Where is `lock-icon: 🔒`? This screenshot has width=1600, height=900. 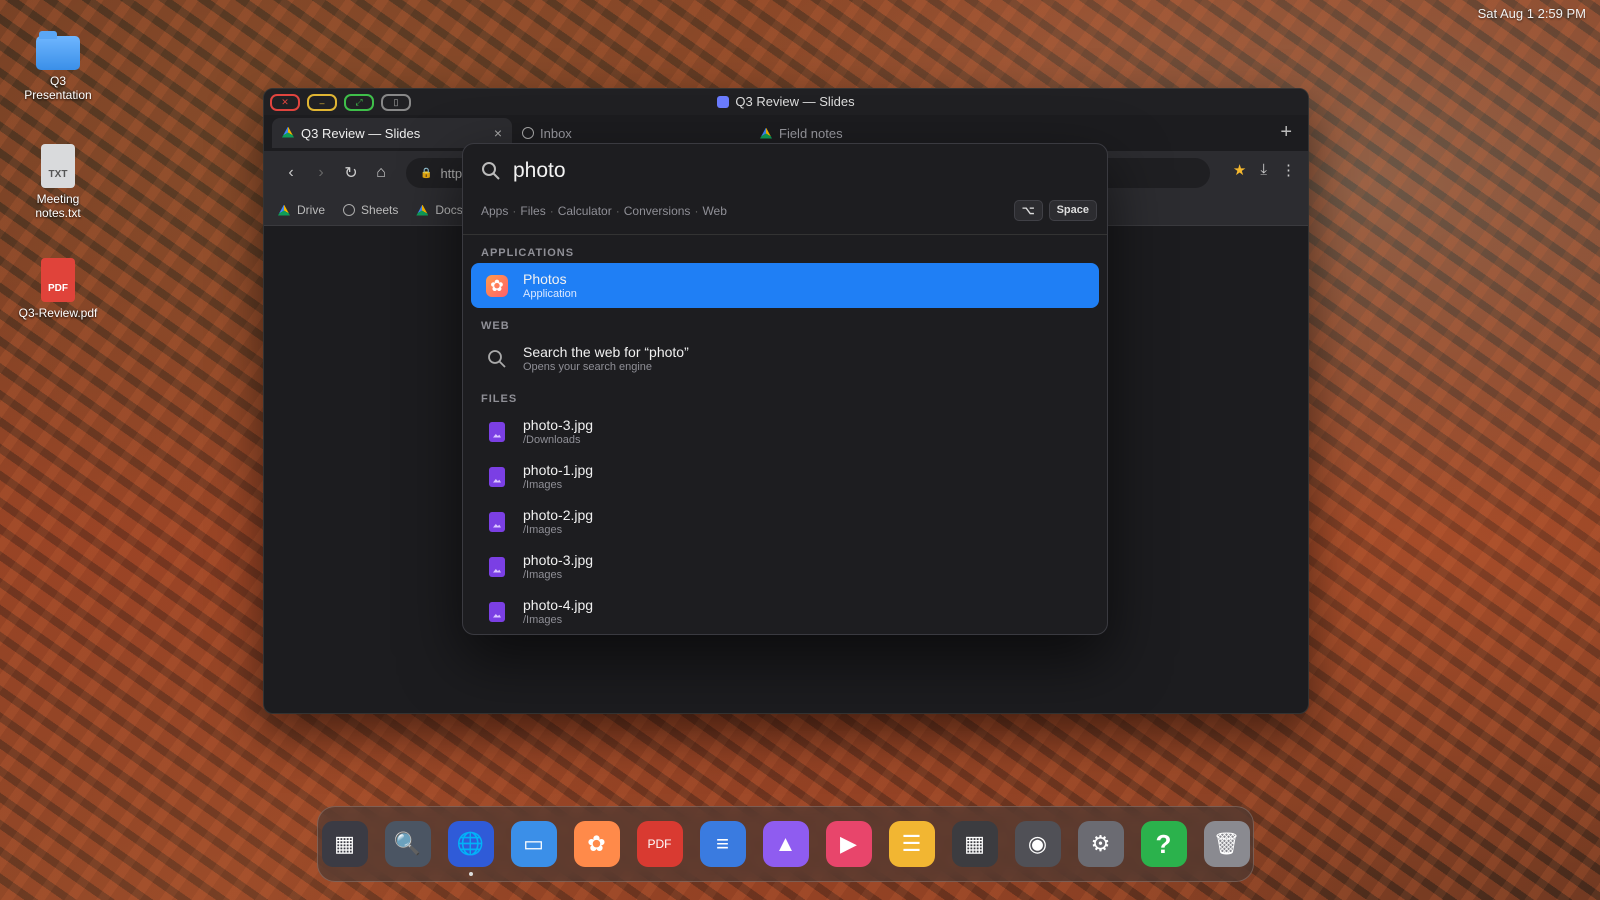
lock-icon: 🔒 is located at coordinates (426, 173).